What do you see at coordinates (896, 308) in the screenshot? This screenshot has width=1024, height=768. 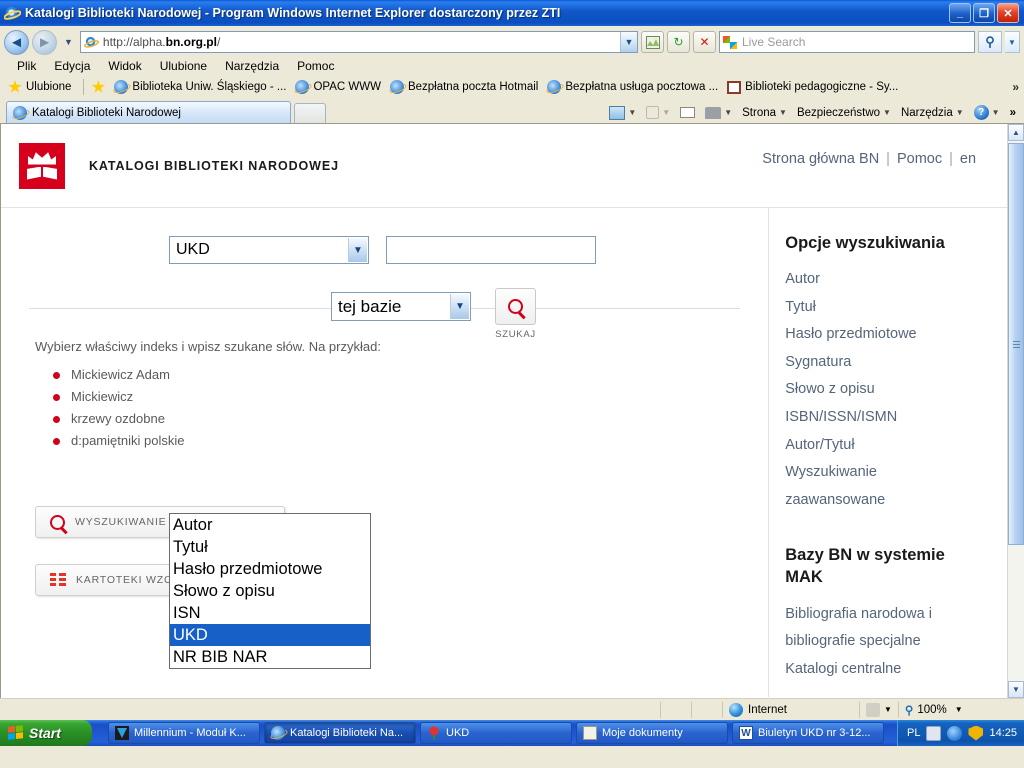 I see `sidebar-item-tytul: Tytuł` at bounding box center [896, 308].